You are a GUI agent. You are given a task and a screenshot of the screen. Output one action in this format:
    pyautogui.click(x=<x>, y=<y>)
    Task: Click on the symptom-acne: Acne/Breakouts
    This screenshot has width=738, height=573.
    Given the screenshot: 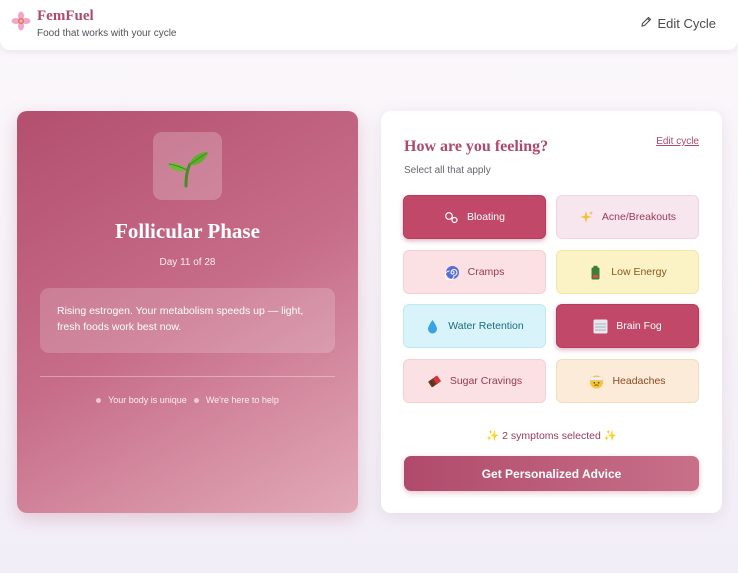 What is the action you would take?
    pyautogui.click(x=627, y=217)
    